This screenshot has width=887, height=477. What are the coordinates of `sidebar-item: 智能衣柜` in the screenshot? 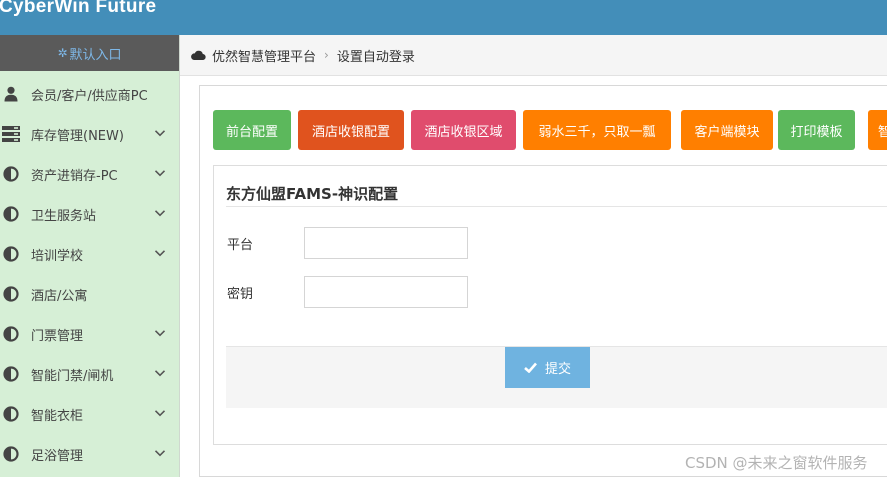 It's located at (89, 414).